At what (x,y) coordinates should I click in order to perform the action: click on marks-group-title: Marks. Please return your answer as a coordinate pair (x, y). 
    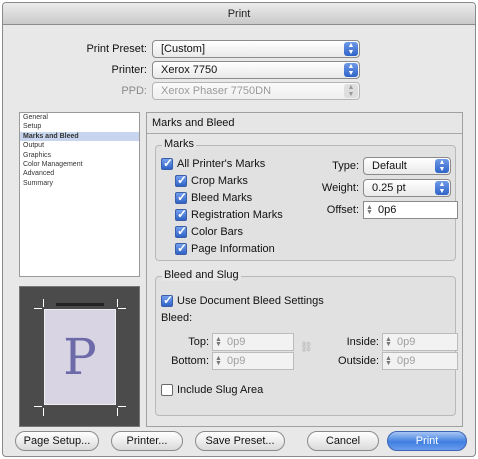
    Looking at the image, I should click on (179, 144).